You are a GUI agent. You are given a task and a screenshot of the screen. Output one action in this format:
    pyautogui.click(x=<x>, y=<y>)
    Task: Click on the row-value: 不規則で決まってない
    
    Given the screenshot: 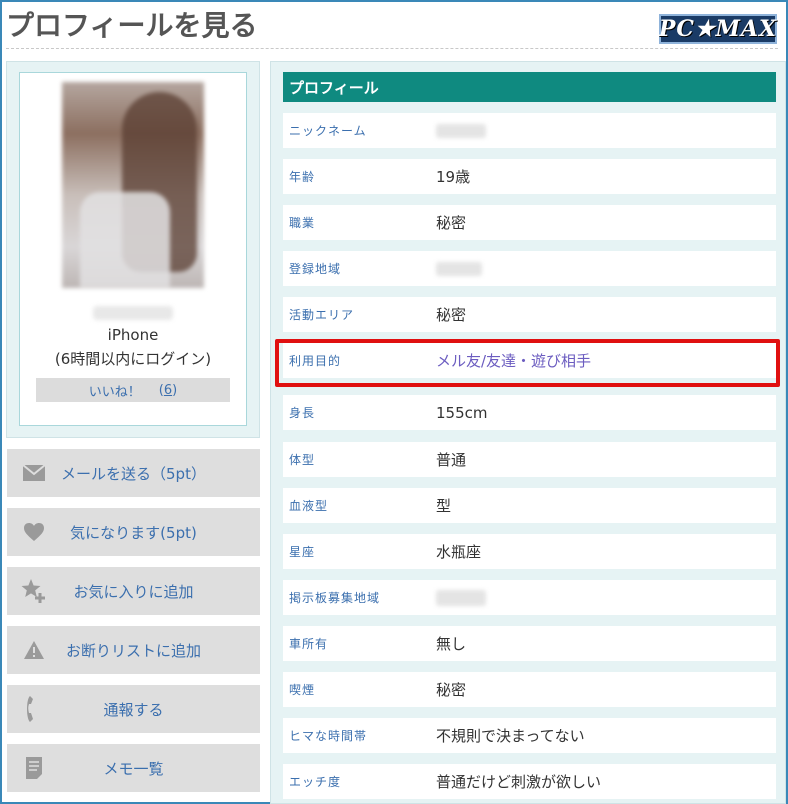 What is the action you would take?
    pyautogui.click(x=510, y=736)
    